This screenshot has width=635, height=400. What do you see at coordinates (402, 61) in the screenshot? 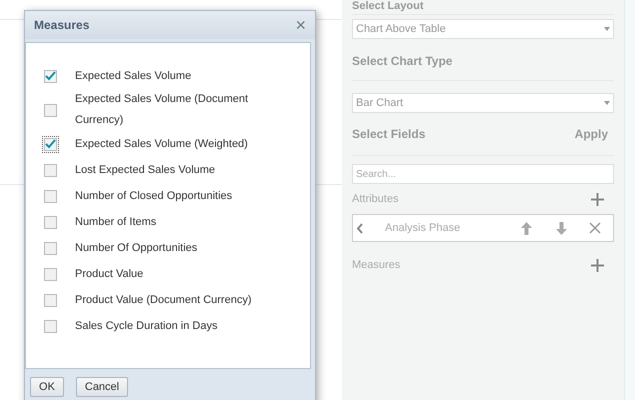
I see `section-heading: Select Chart Type` at bounding box center [402, 61].